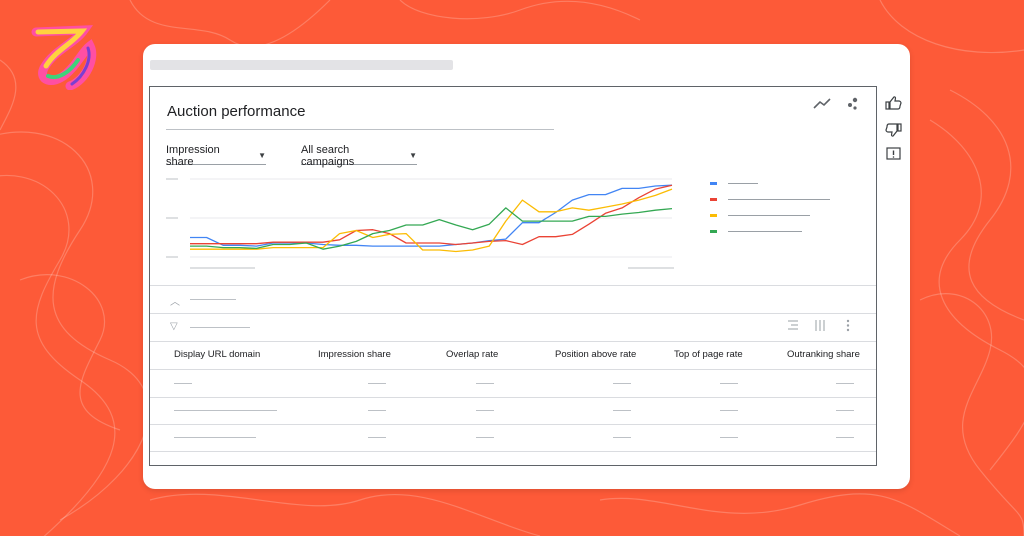 Image resolution: width=1024 pixels, height=536 pixels. I want to click on metric-dropdown-value: Impression share, so click(193, 155).